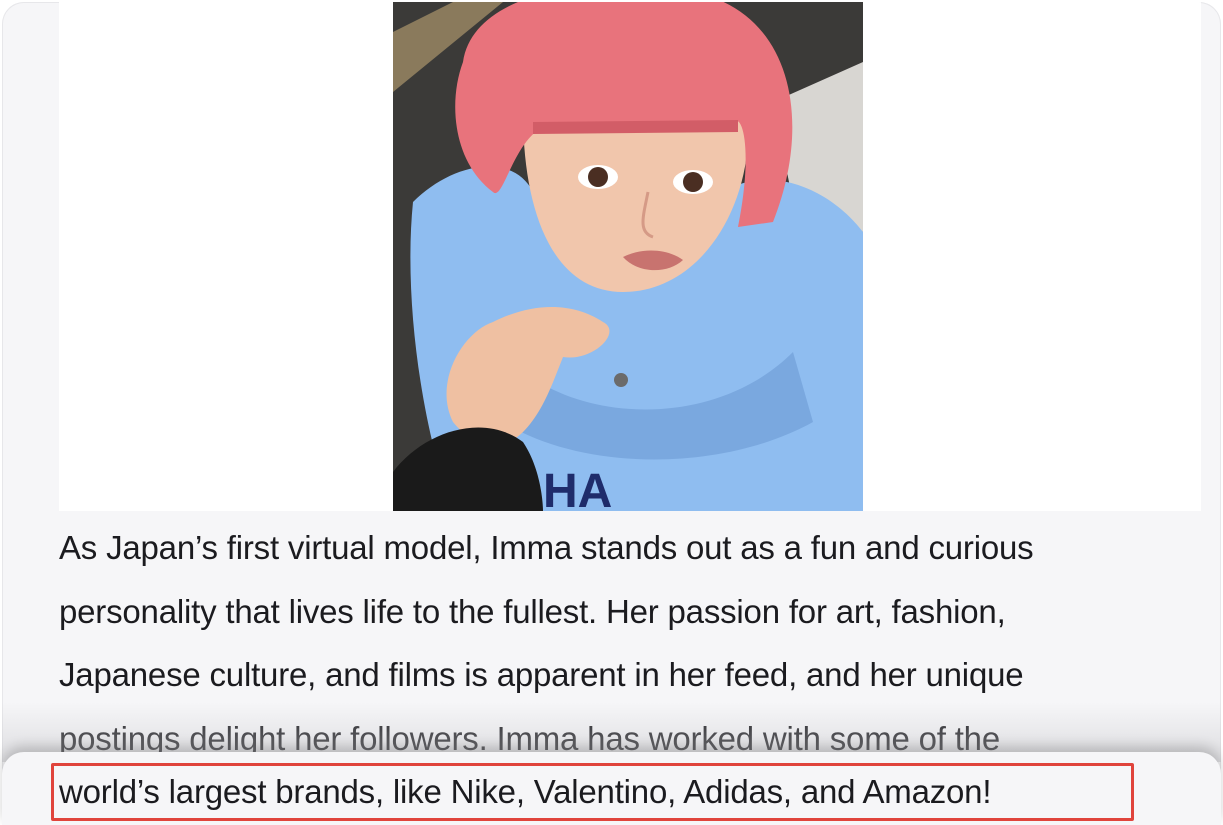 This screenshot has height=825, width=1223. I want to click on svg-text: HA, so click(577, 488).